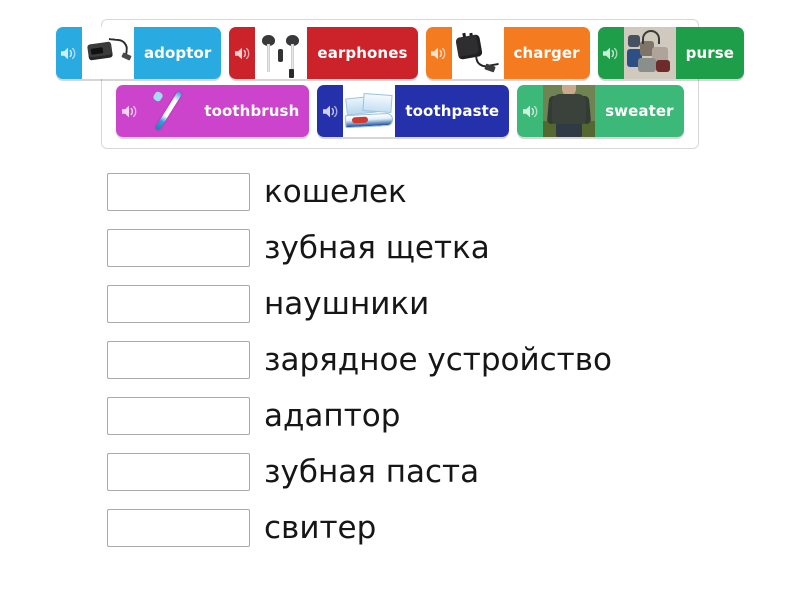 The width and height of the screenshot is (800, 600). I want to click on answer-row: зубная щетка, so click(427, 248).